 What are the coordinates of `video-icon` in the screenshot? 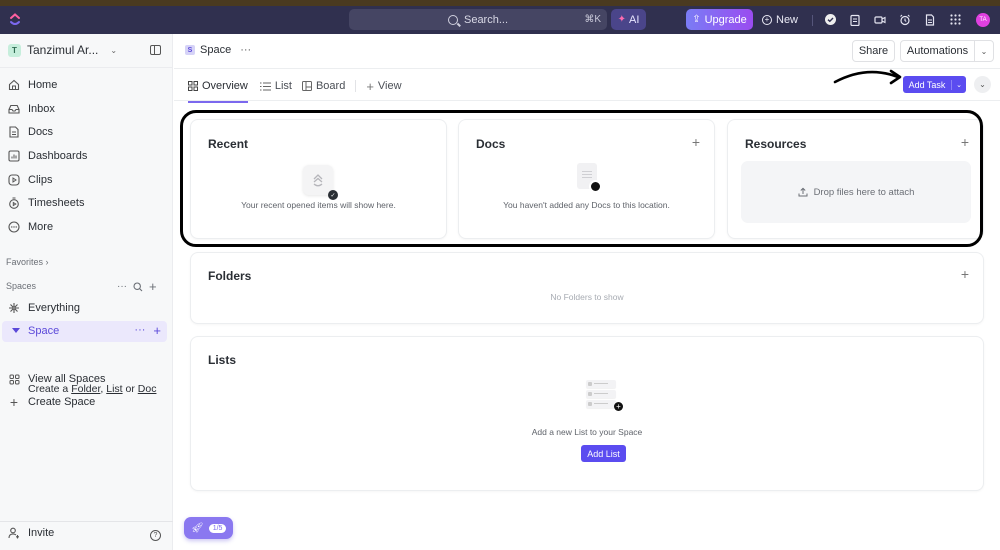 It's located at (880, 19).